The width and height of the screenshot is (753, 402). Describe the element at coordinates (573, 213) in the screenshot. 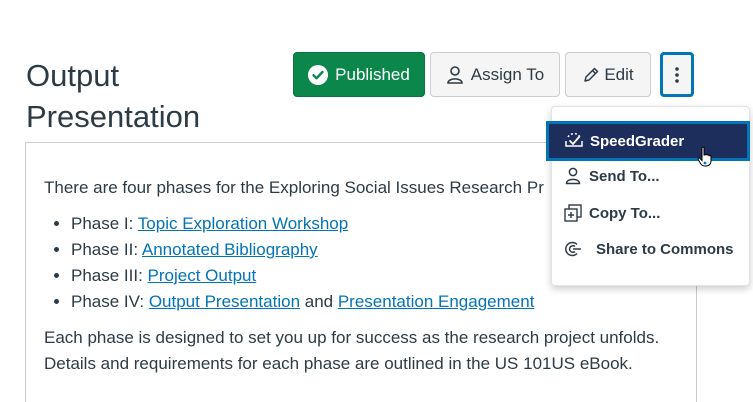

I see `copy-icon` at that location.